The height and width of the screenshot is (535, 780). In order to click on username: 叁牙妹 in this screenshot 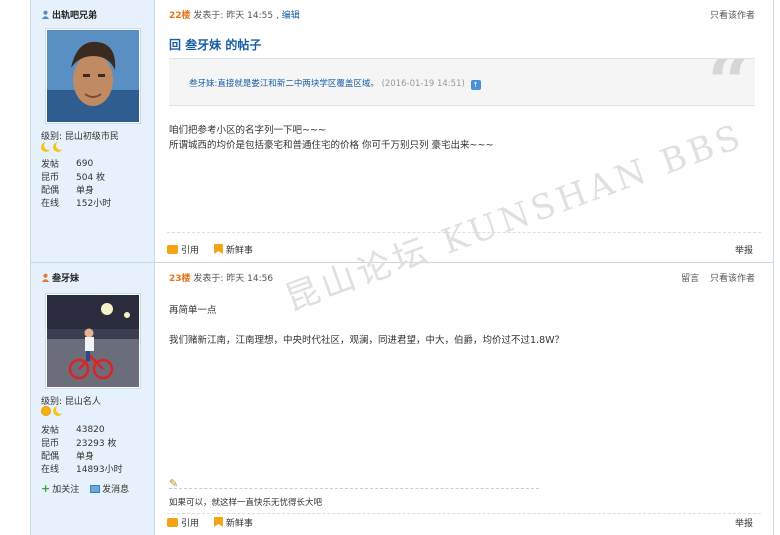, I will do `click(60, 277)`.